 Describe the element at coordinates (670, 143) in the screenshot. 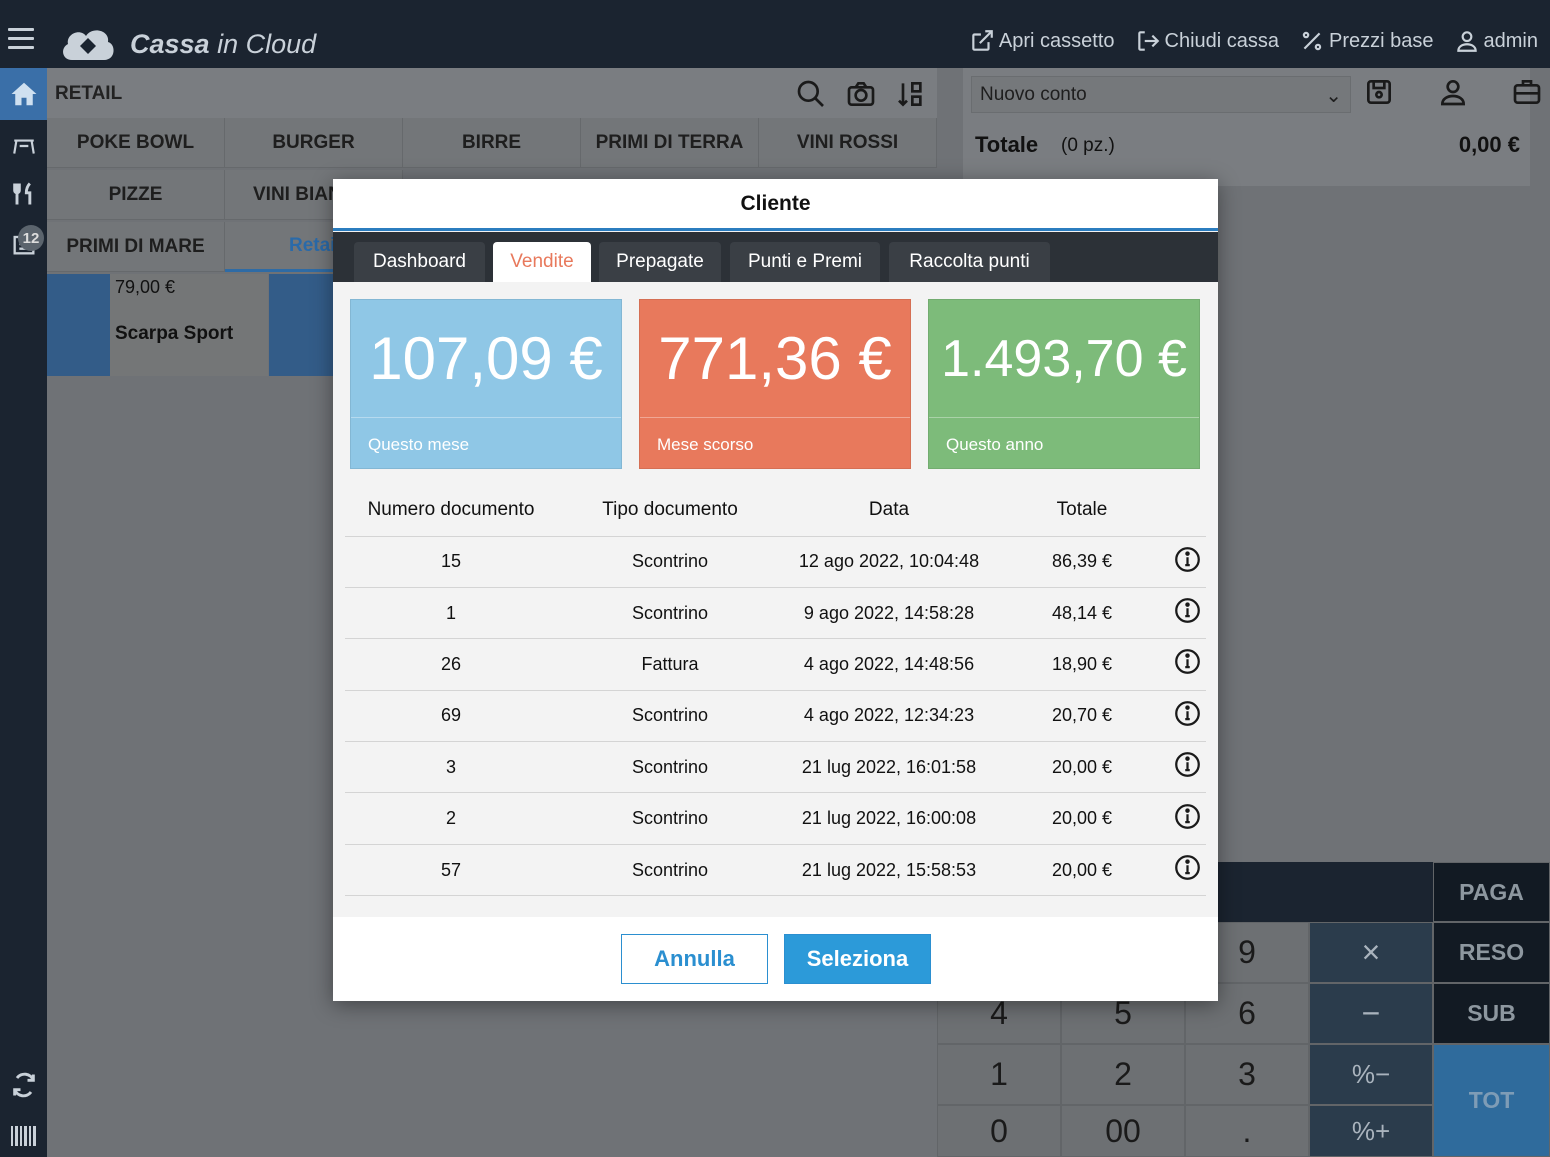

I see `category-item: PRIMI DI TERRA` at that location.